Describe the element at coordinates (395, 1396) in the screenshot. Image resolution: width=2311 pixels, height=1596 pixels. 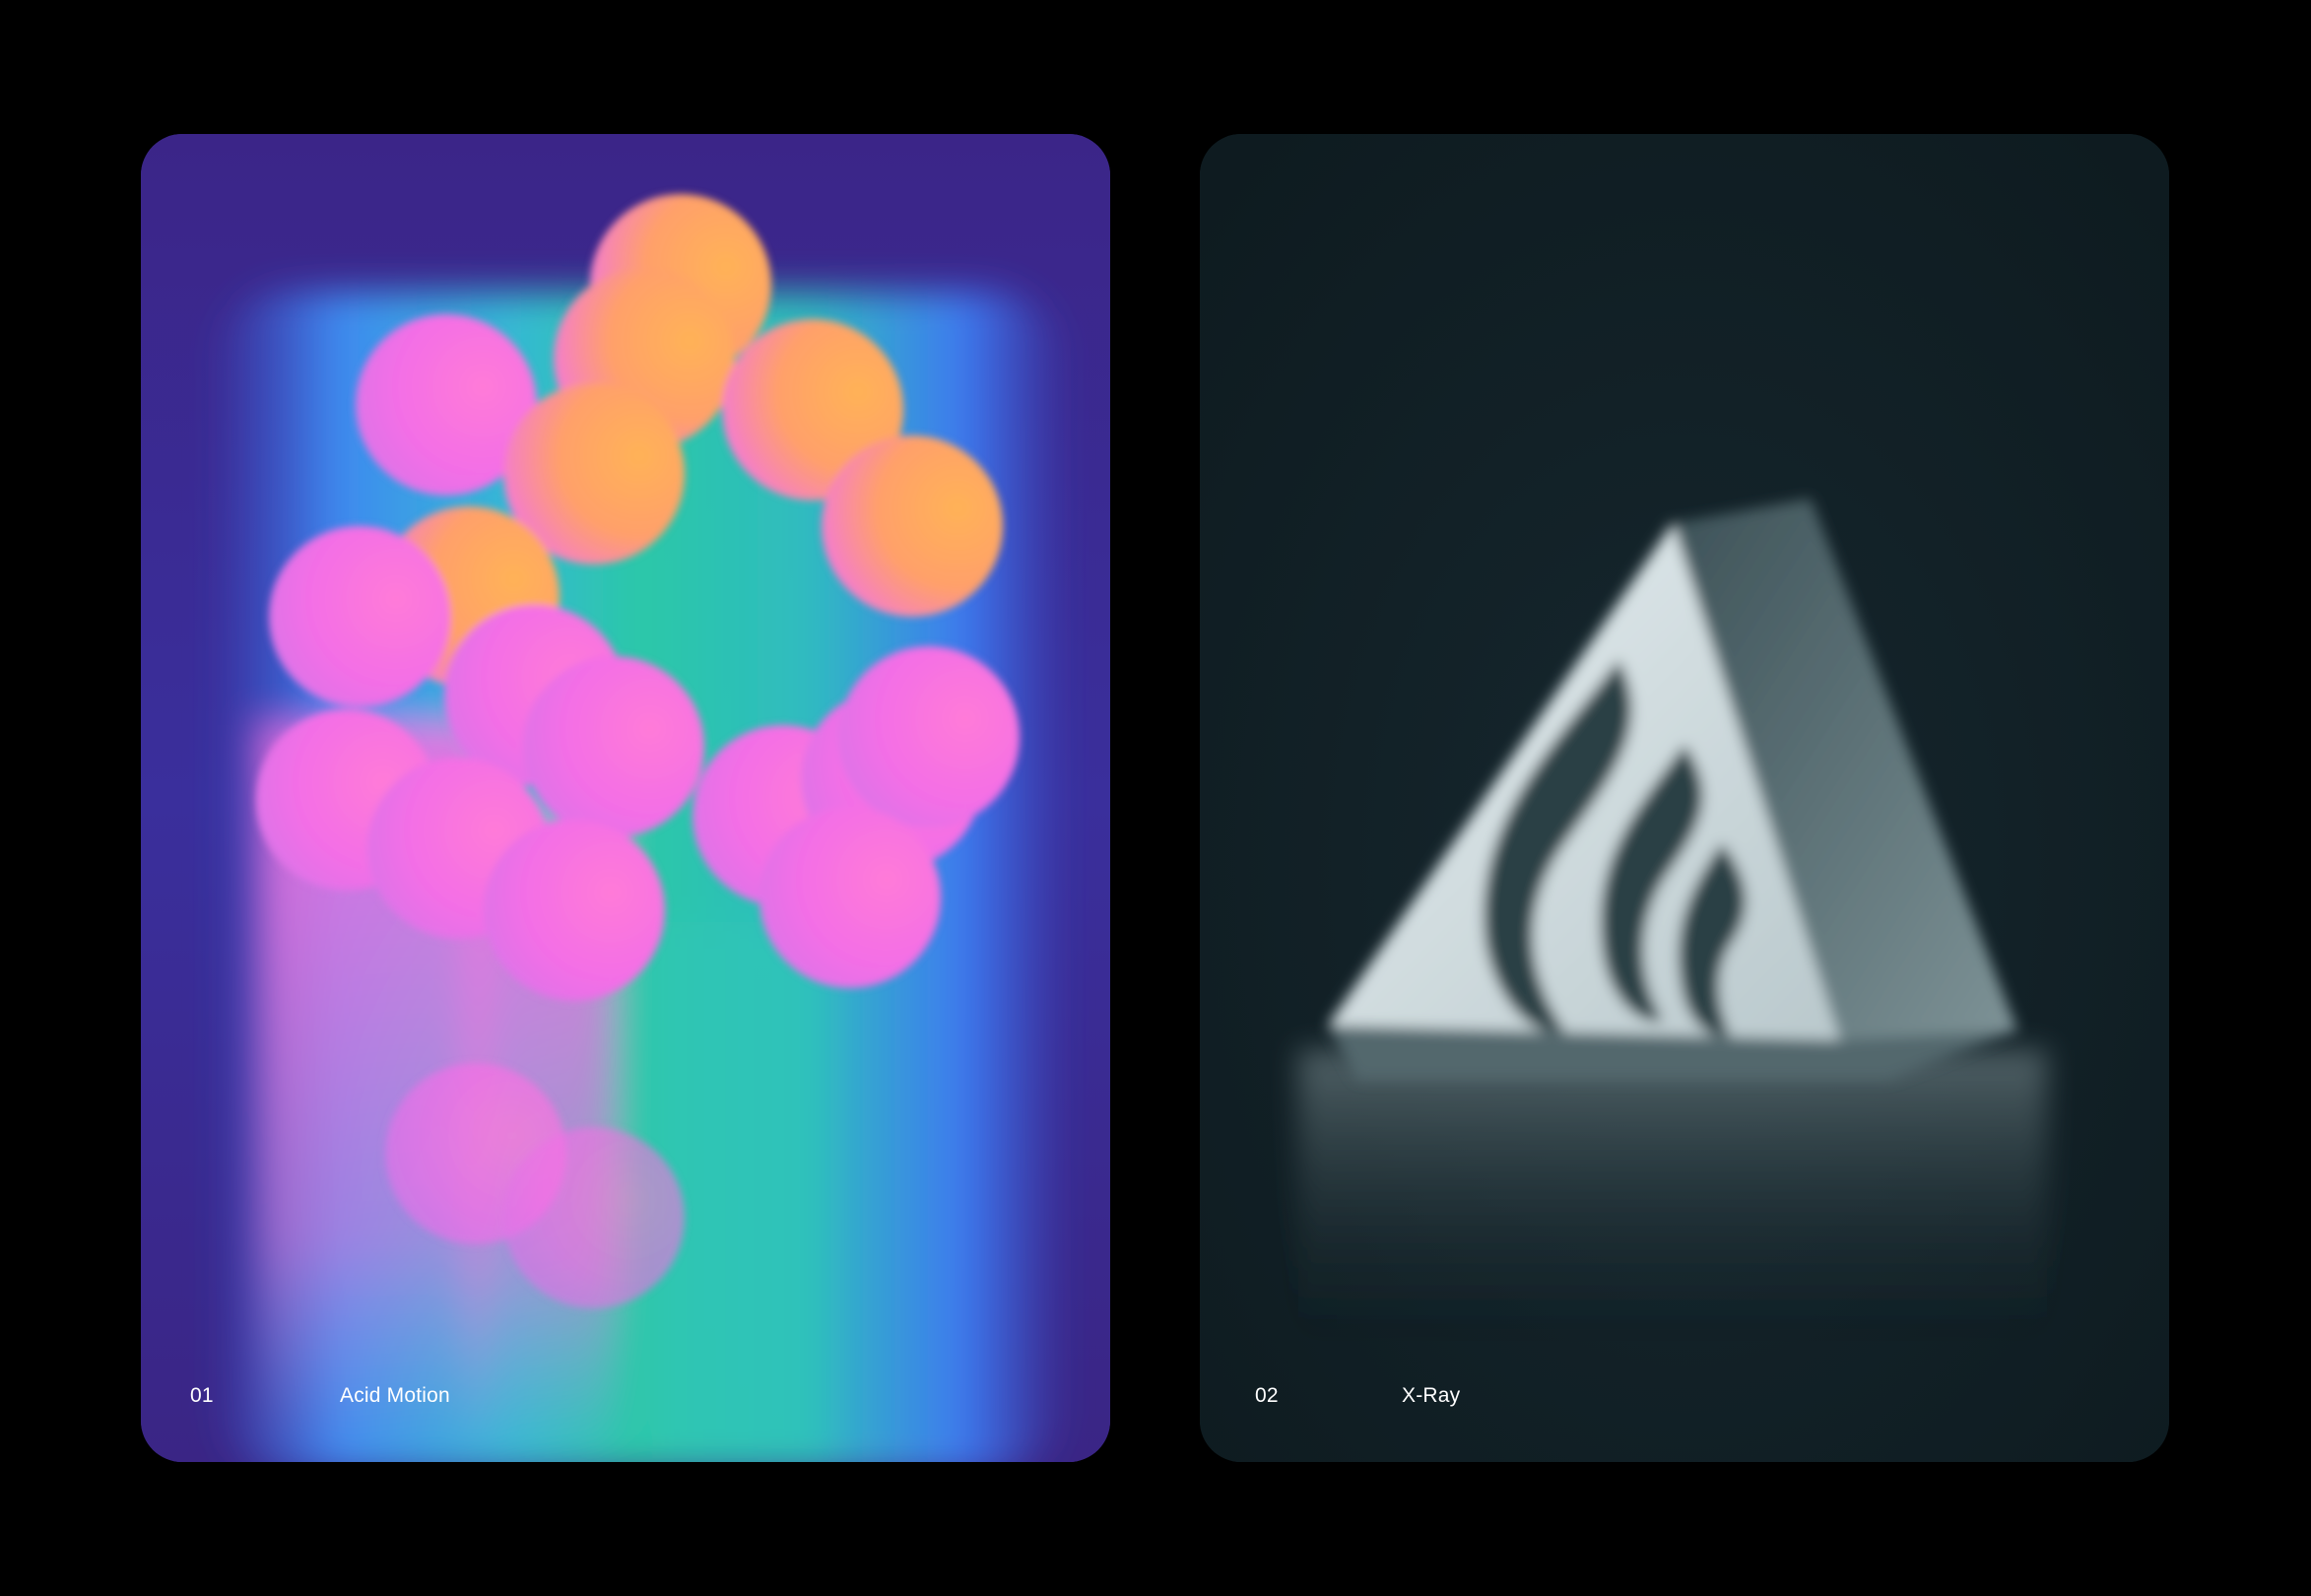
I see `card-title: Acid Motion` at that location.